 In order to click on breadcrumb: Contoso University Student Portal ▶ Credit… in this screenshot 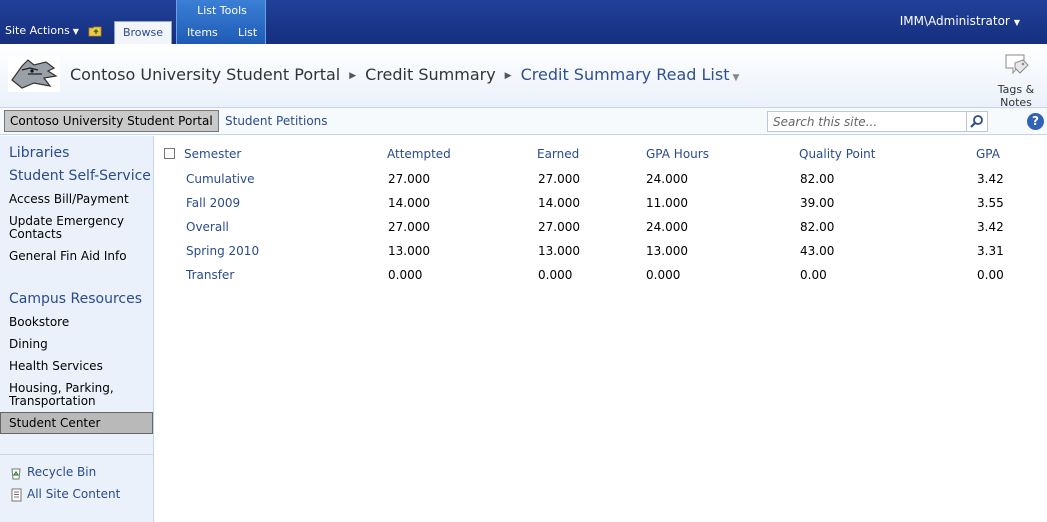, I will do `click(404, 74)`.